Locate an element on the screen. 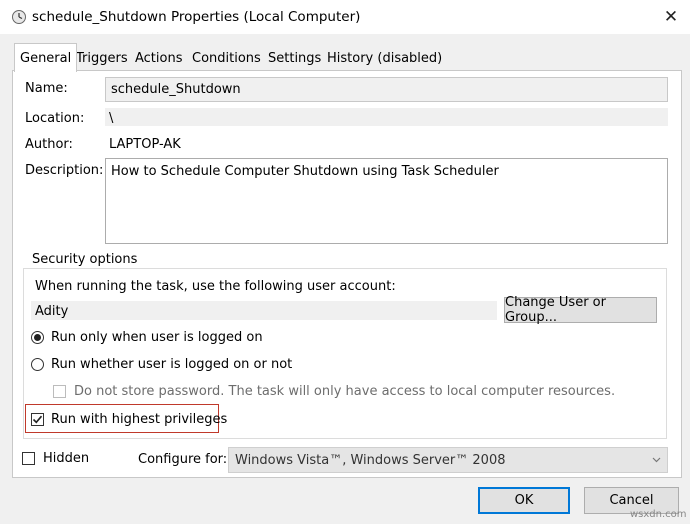 This screenshot has width=690, height=524. close-button: ✕ is located at coordinates (671, 17).